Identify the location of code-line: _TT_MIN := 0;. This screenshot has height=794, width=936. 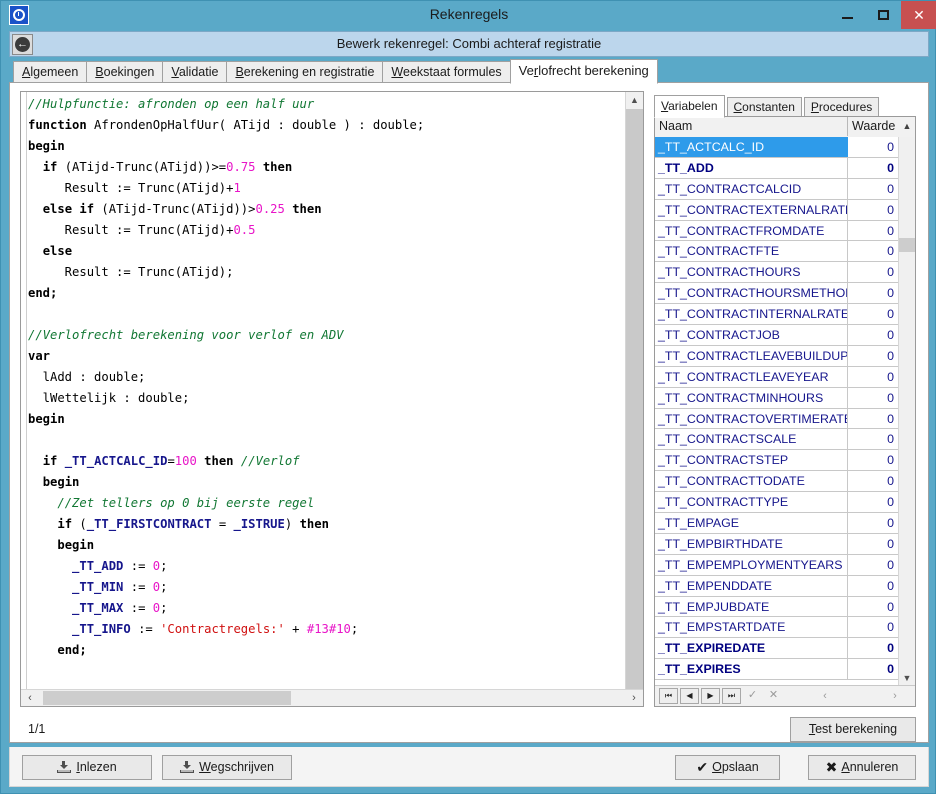
(120, 587).